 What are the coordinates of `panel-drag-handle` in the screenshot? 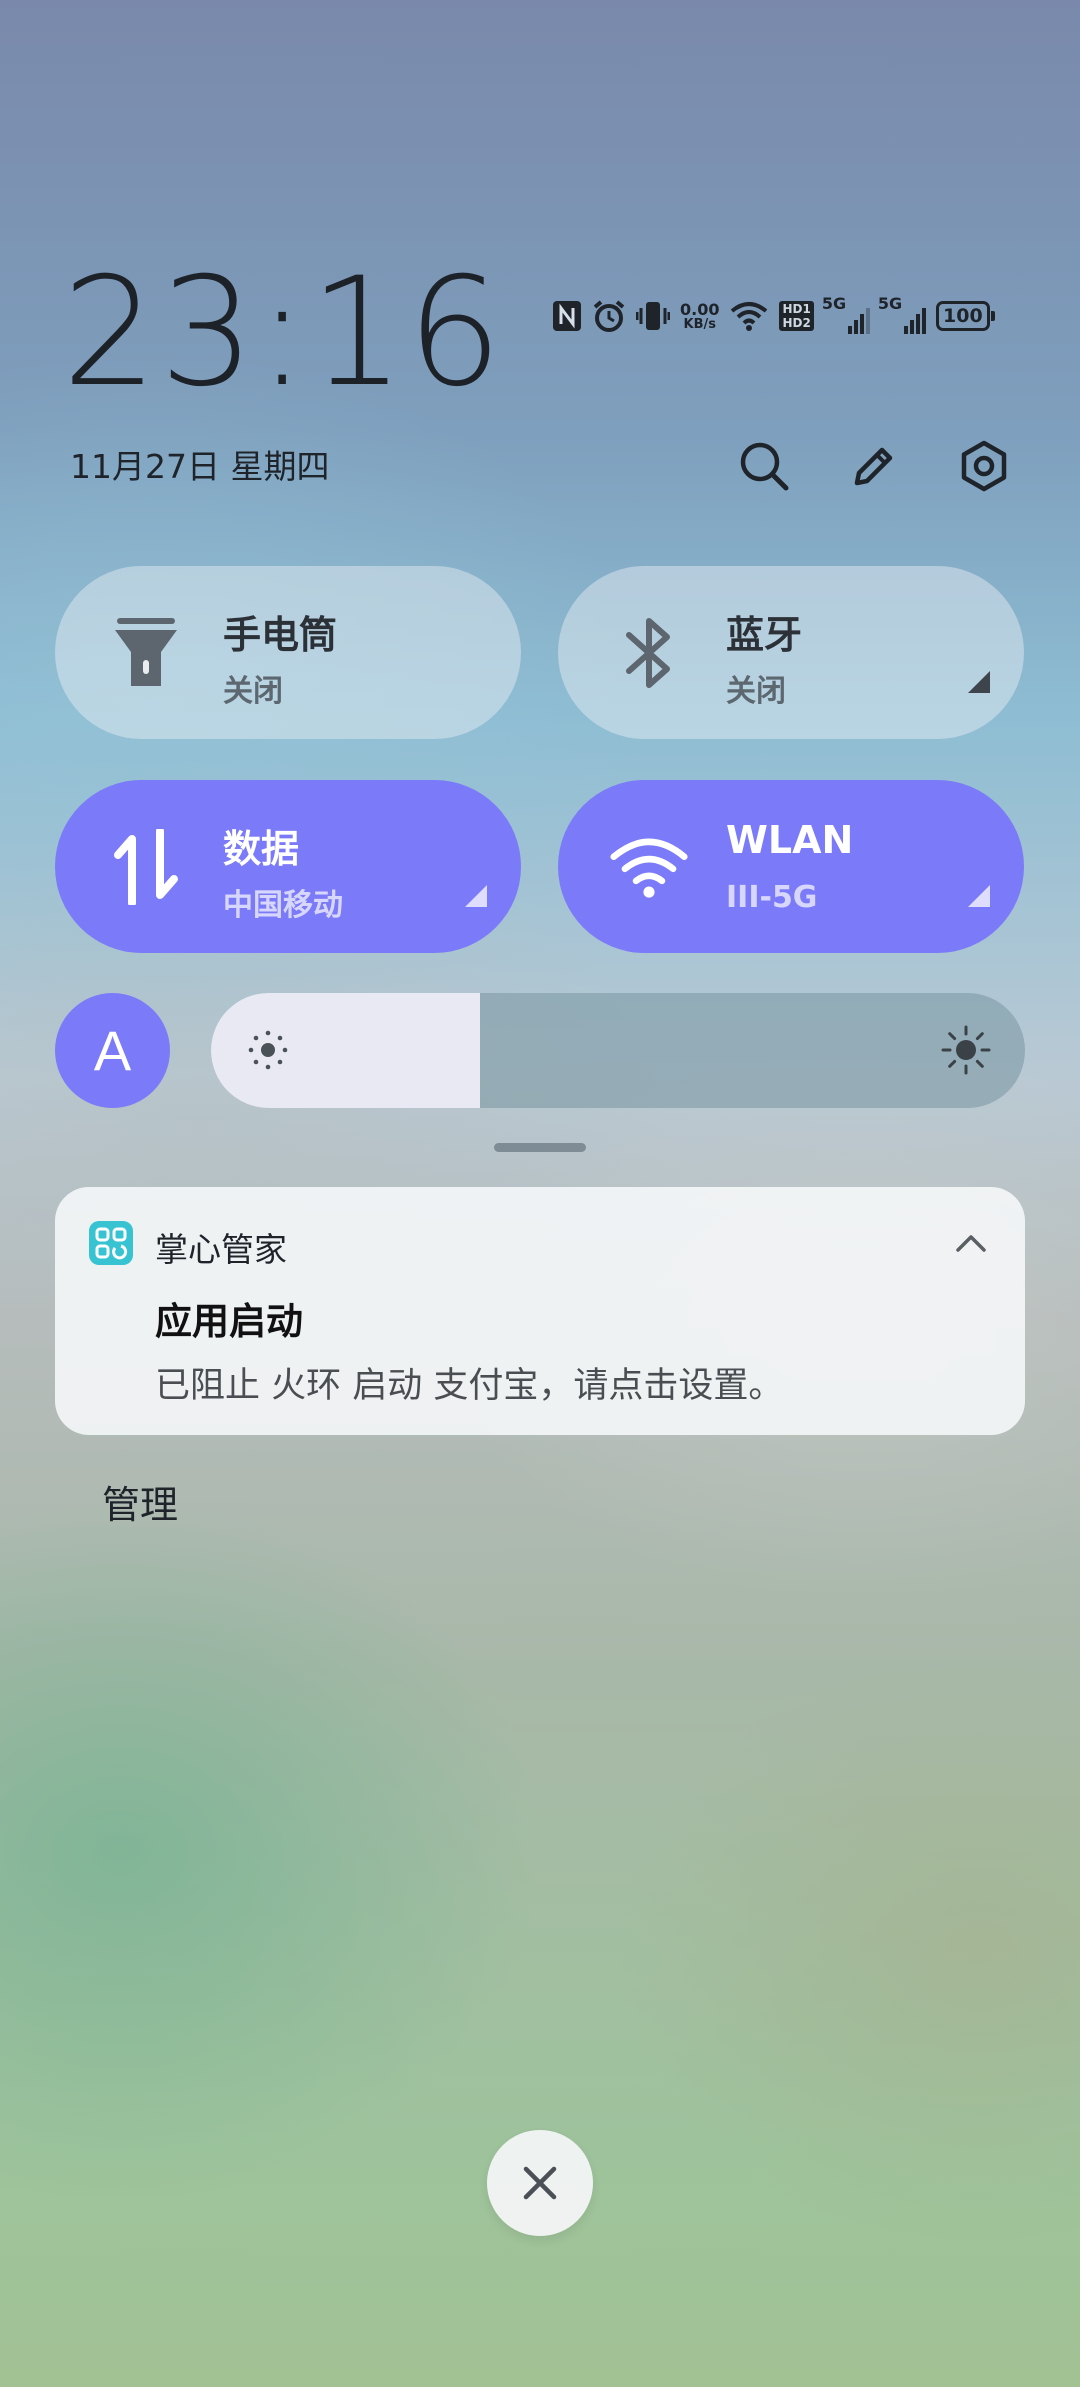 It's located at (540, 1147).